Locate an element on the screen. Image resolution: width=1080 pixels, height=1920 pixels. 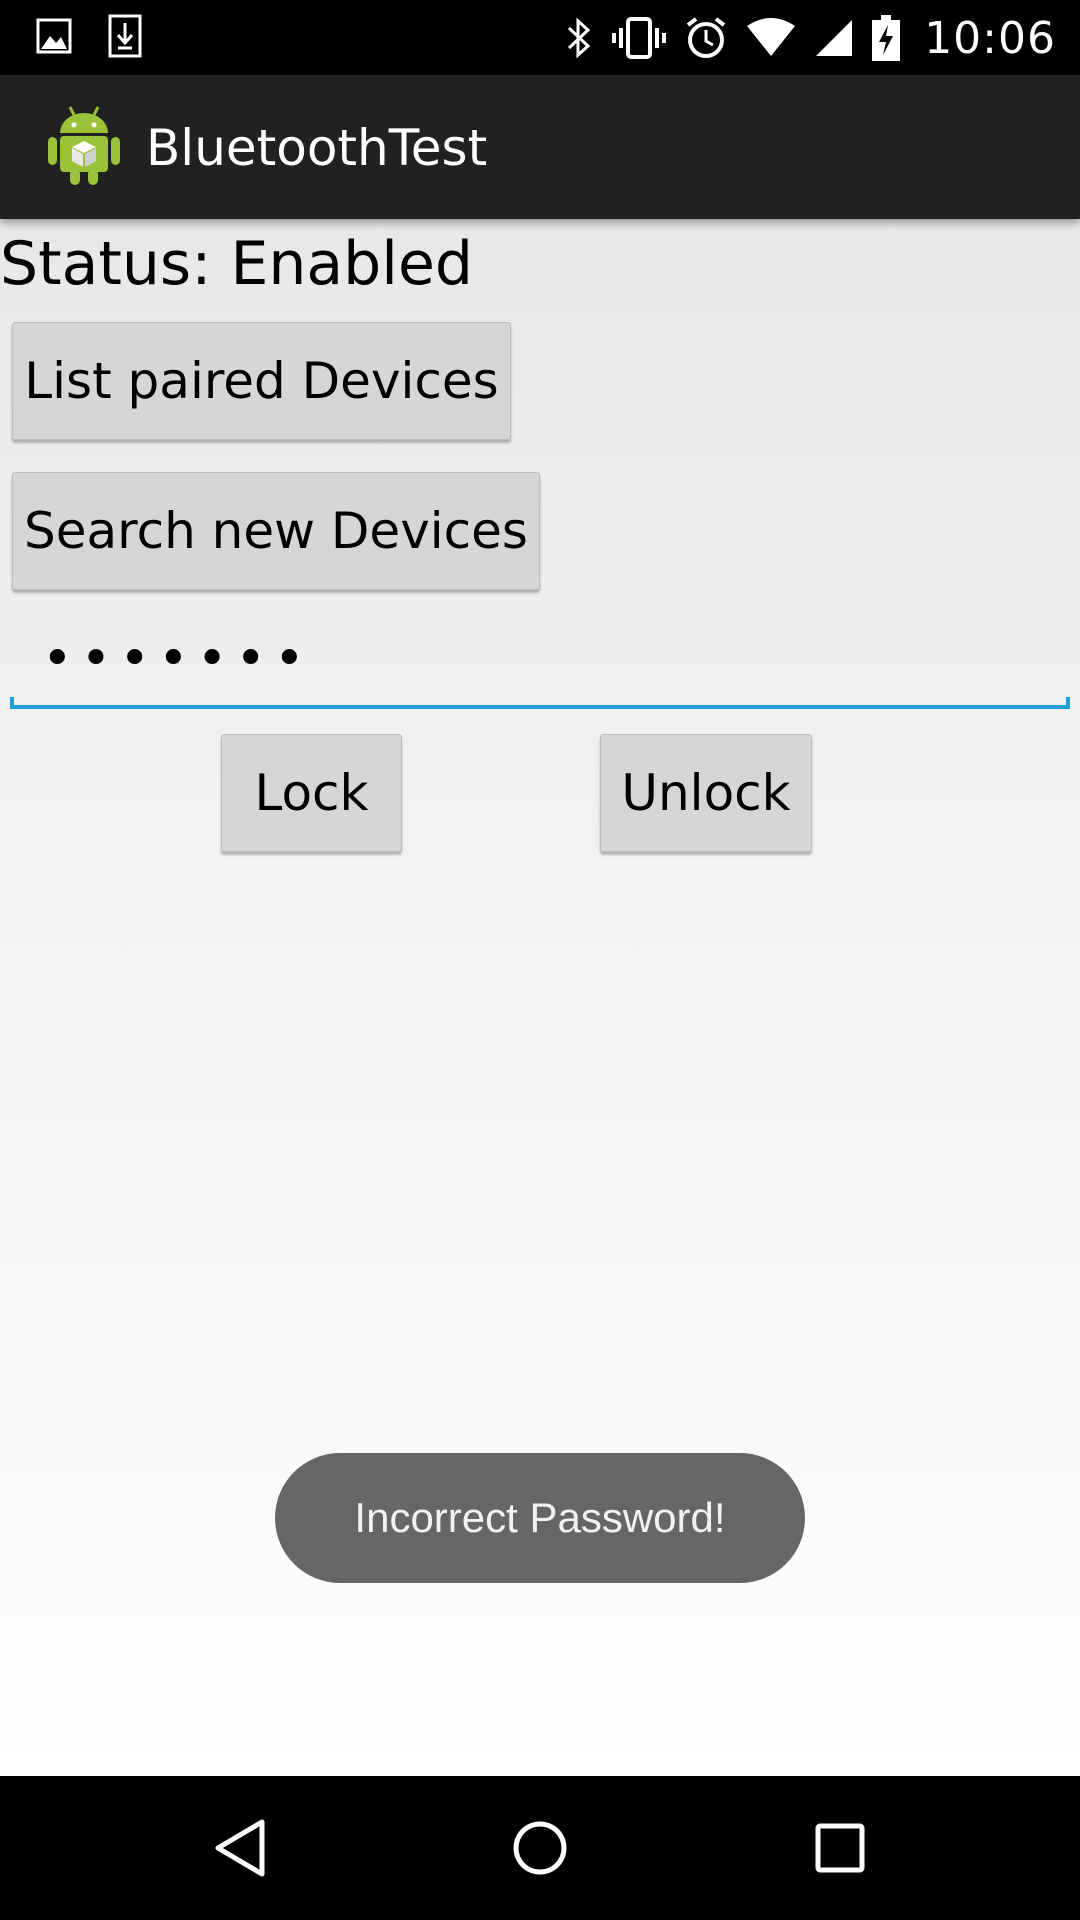
toast-message: Incorrect Password! is located at coordinates (540, 1518).